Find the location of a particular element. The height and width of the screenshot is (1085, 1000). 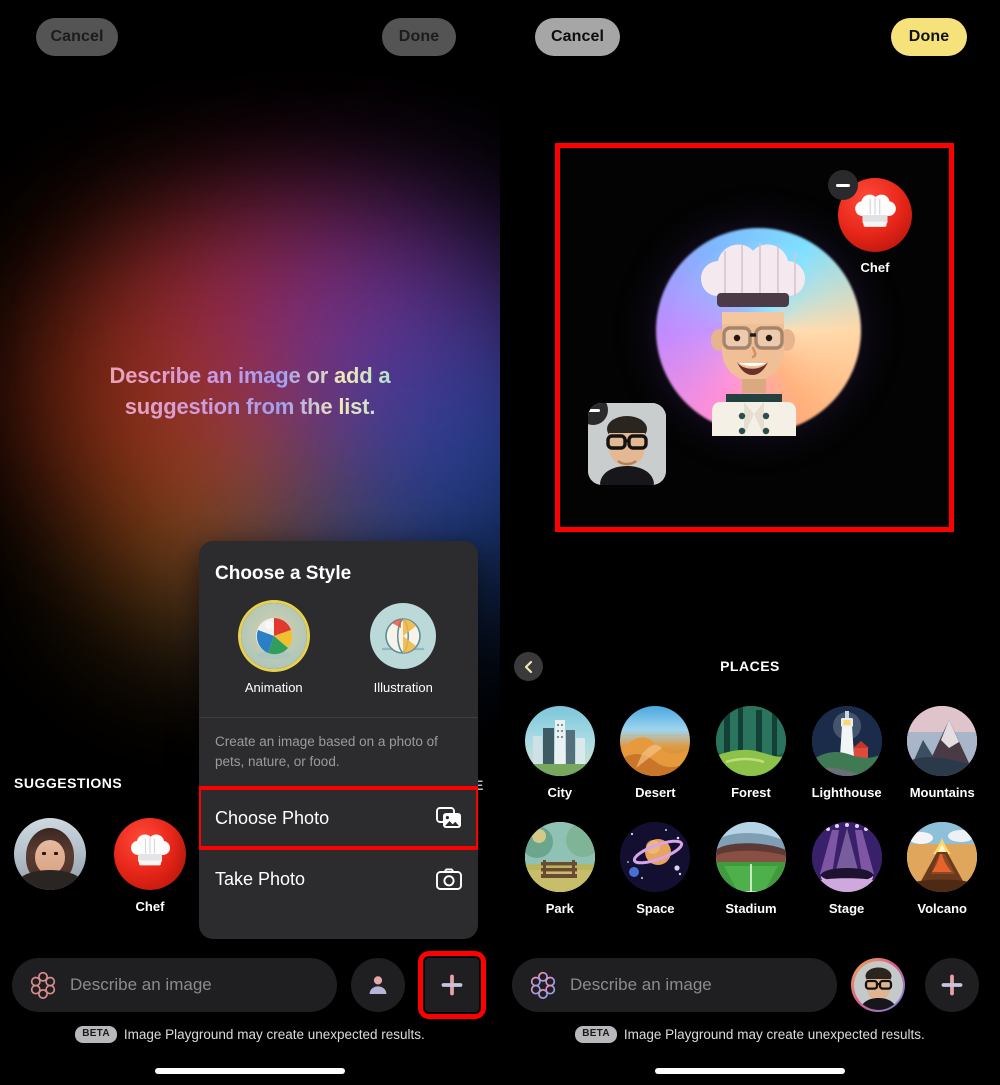

place-label: Volcano is located at coordinates (942, 908).